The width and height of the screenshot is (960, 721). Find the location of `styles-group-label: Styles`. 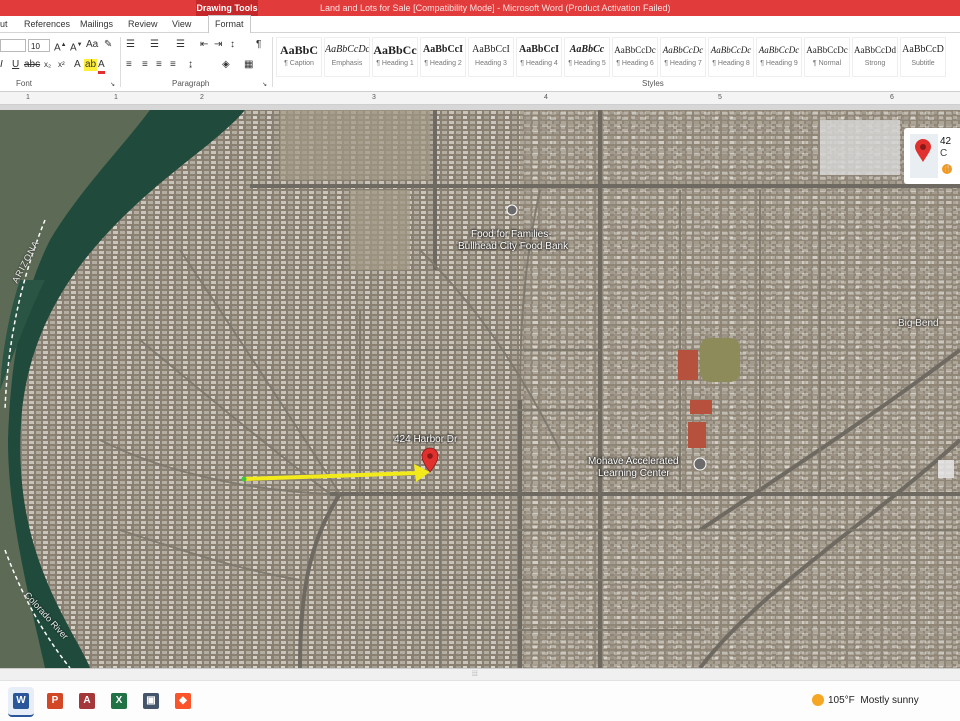

styles-group-label: Styles is located at coordinates (653, 83).